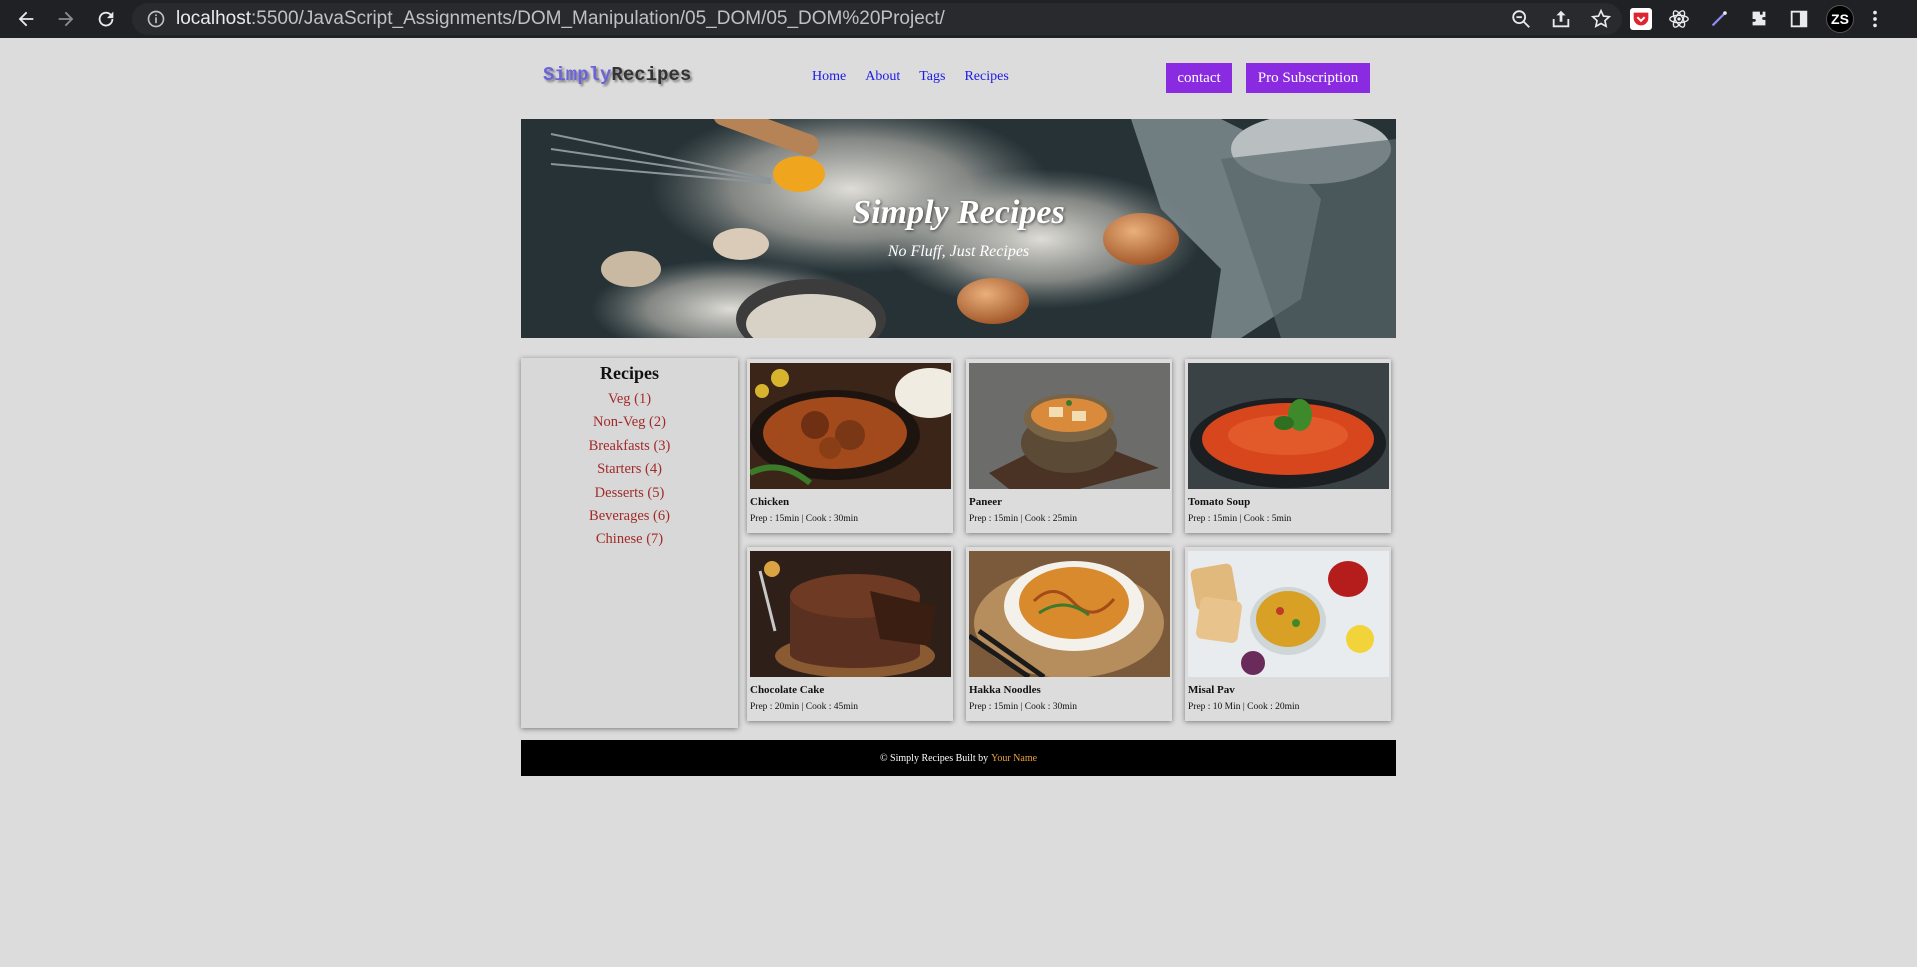 This screenshot has width=1917, height=967. I want to click on hero-text: Simply Recipes No Fluff, Just Recipes, so click(958, 228).